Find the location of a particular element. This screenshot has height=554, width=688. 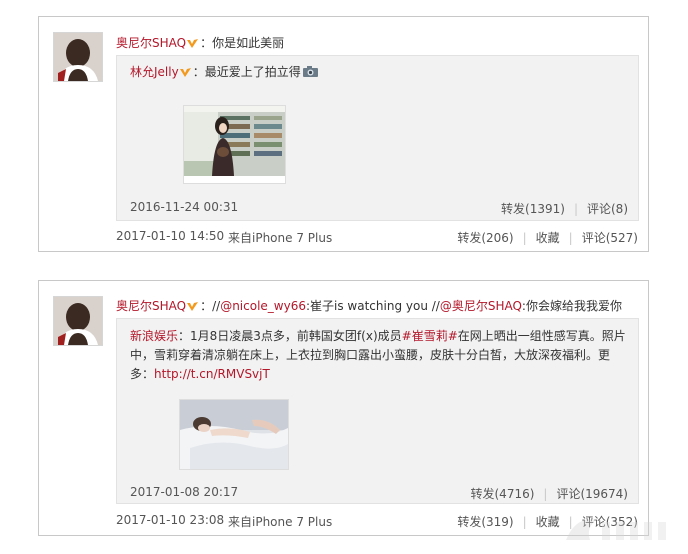

repost-comment-button: 评论(19674) is located at coordinates (592, 494).